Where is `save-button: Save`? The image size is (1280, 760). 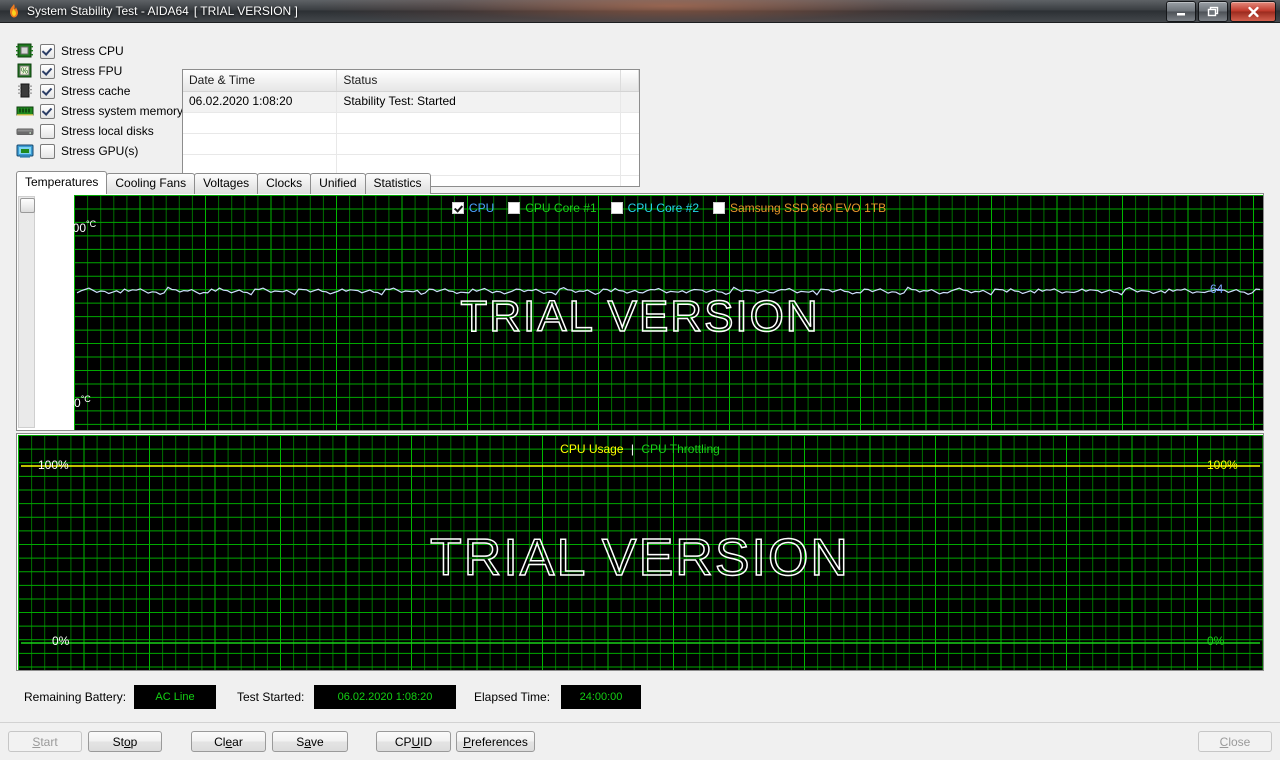
save-button: Save is located at coordinates (310, 741).